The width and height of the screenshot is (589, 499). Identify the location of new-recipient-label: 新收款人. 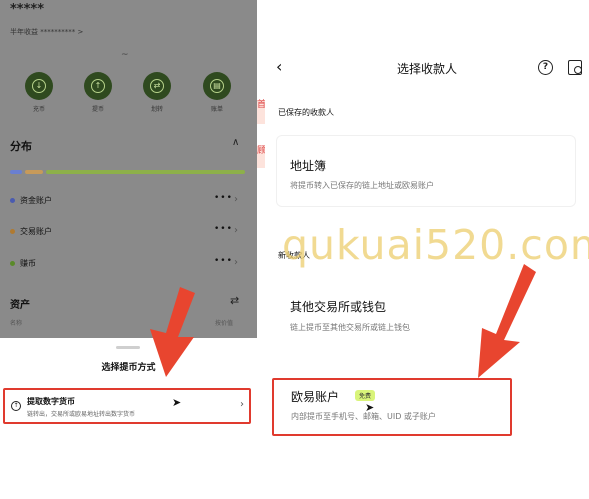
(294, 255).